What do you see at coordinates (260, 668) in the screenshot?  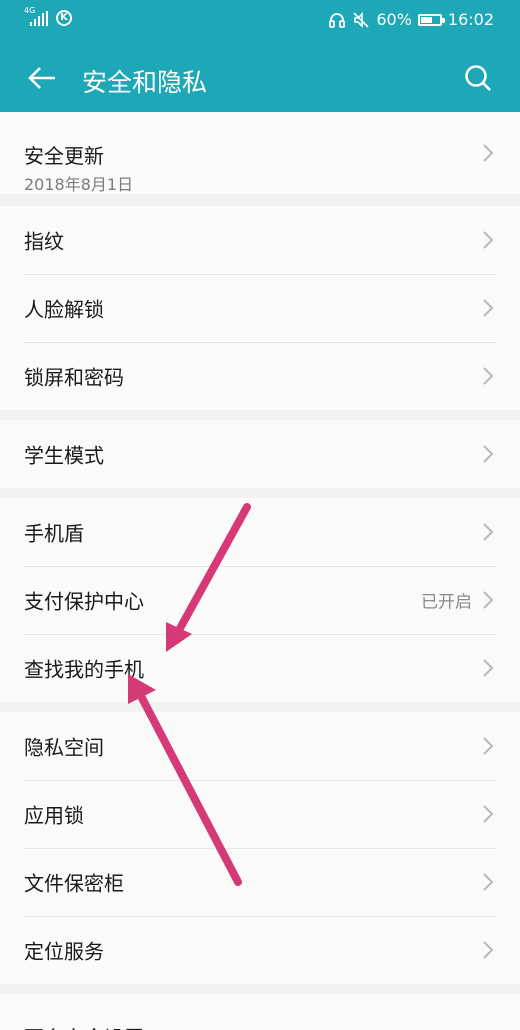 I see `list-item-find-my-phone: 查找我的手机` at bounding box center [260, 668].